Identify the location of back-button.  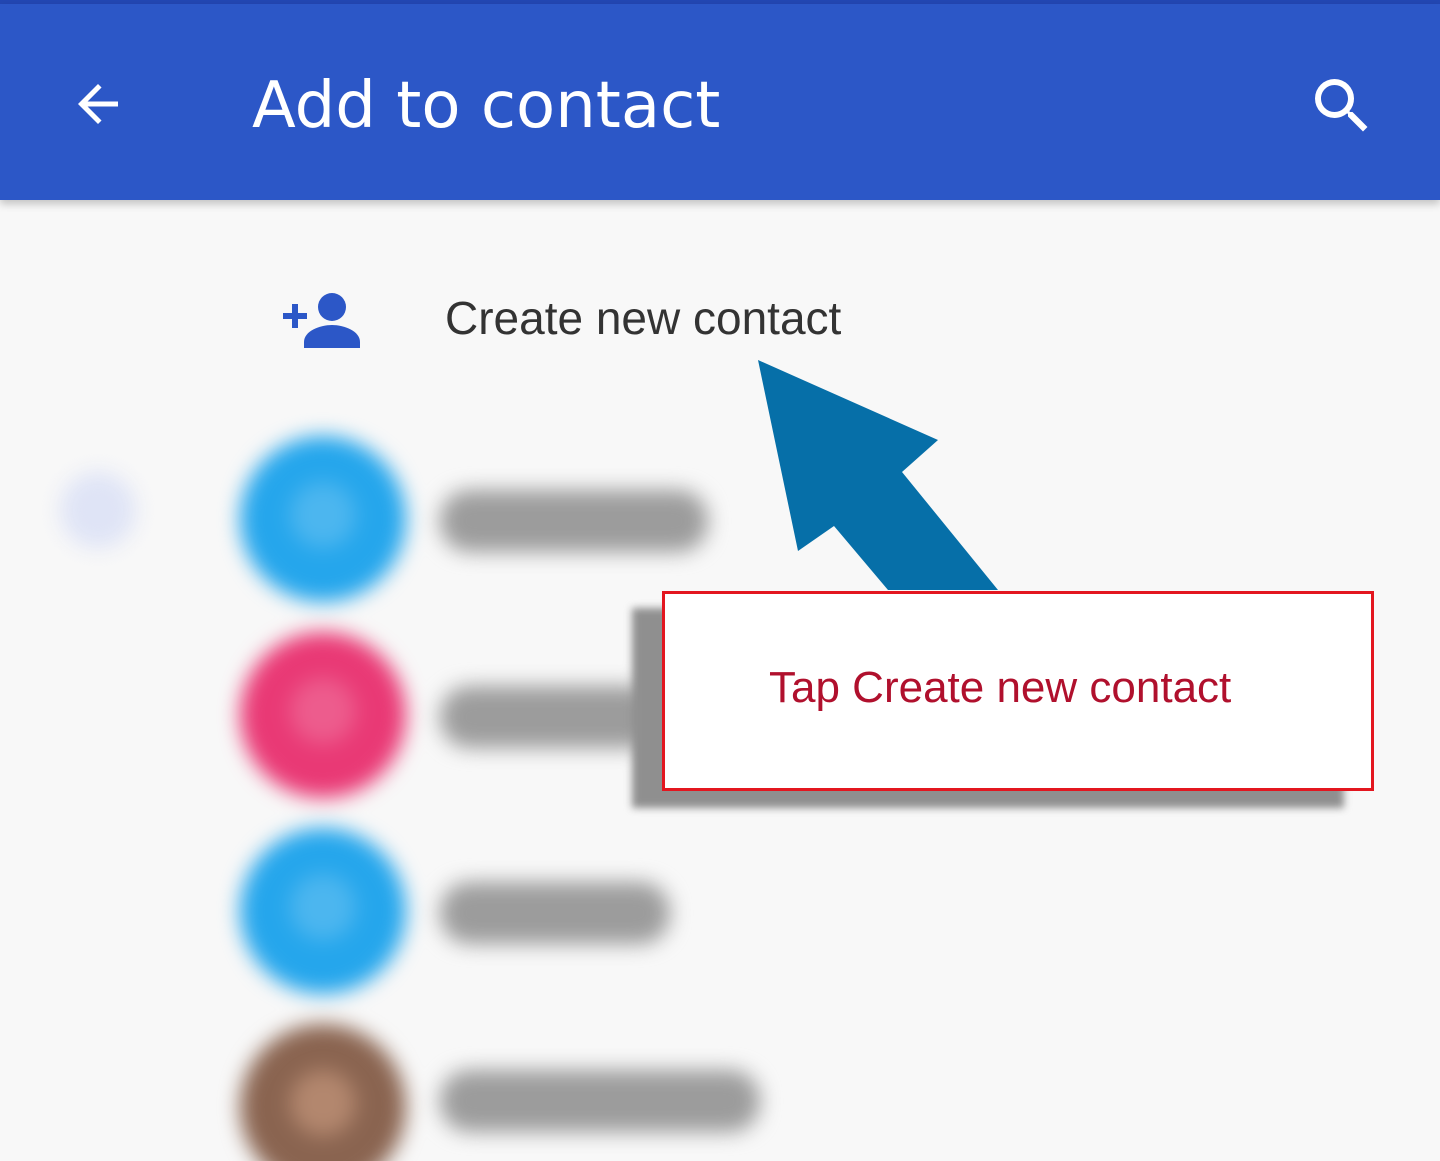
(98, 104).